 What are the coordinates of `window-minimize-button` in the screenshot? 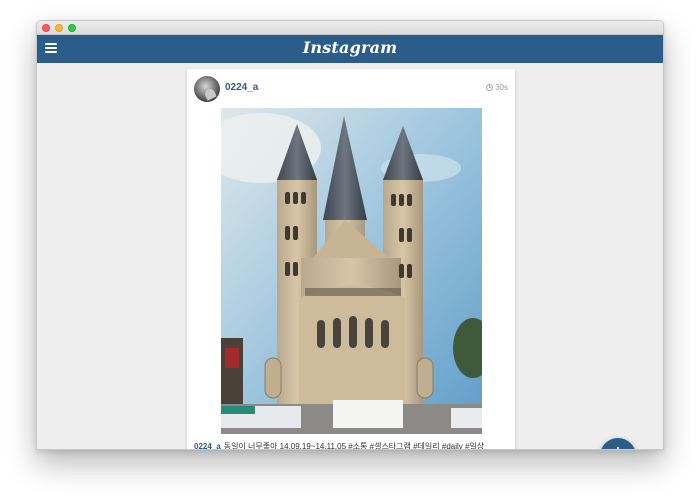 It's located at (59, 28).